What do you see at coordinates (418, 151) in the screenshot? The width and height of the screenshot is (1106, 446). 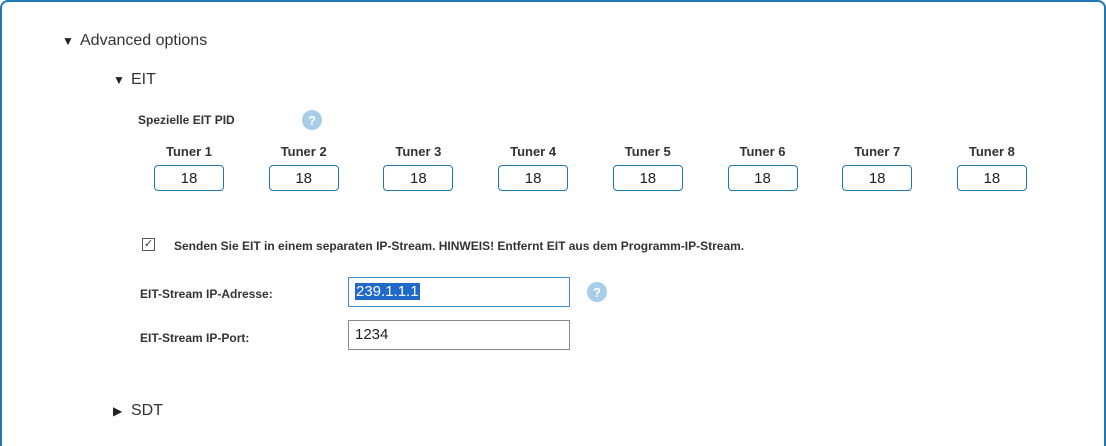 I see `tuner-label: Tuner 3` at bounding box center [418, 151].